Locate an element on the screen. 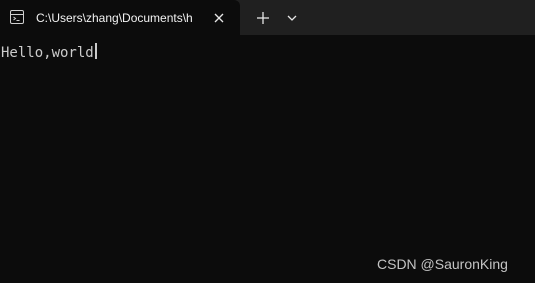 The width and height of the screenshot is (535, 283). tab-bar: C:\Users\zhang\Documents\h is located at coordinates (267, 17).